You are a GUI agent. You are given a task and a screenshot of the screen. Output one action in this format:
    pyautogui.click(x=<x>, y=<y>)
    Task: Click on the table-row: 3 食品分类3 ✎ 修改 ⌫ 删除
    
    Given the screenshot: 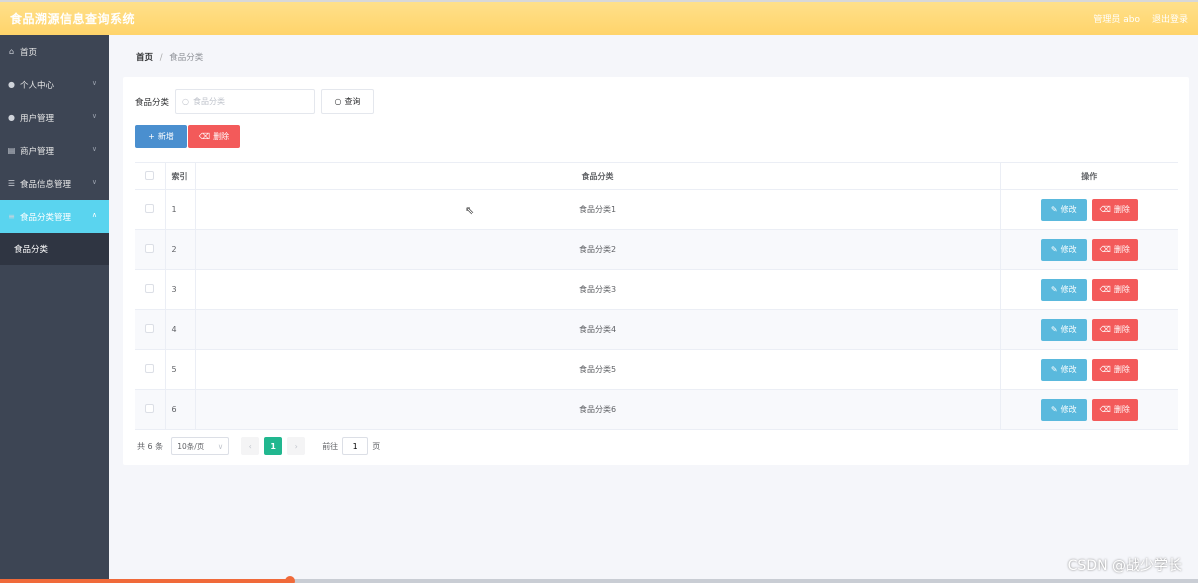 What is the action you would take?
    pyautogui.click(x=656, y=289)
    